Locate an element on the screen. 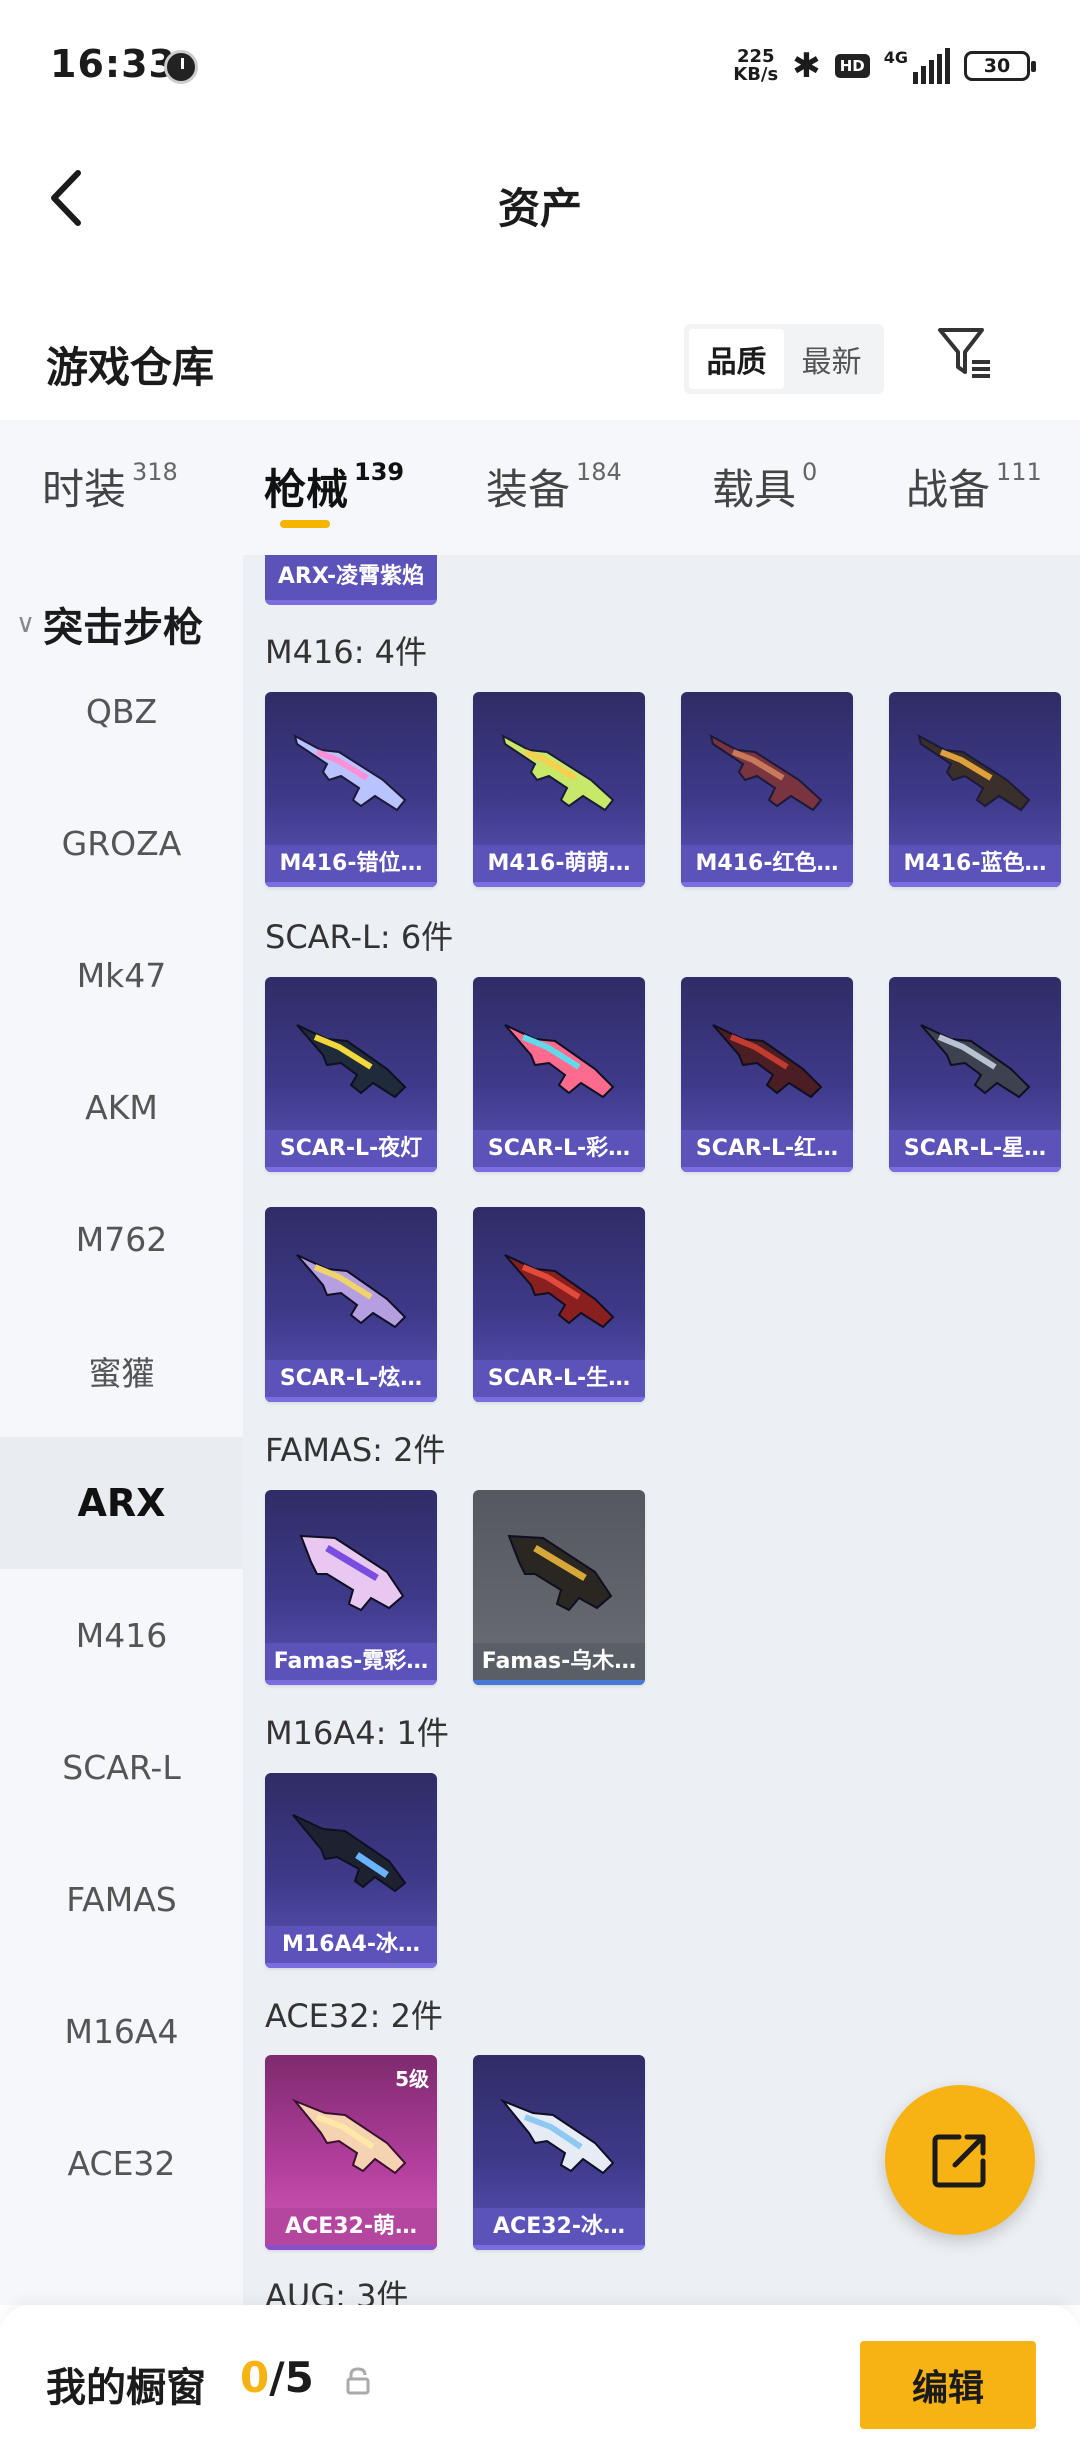  tab-supplies: 战备 111 is located at coordinates (974, 486).